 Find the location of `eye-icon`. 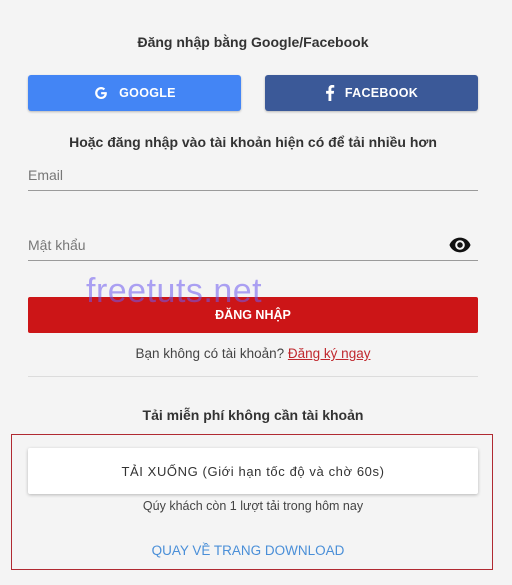

eye-icon is located at coordinates (460, 247).